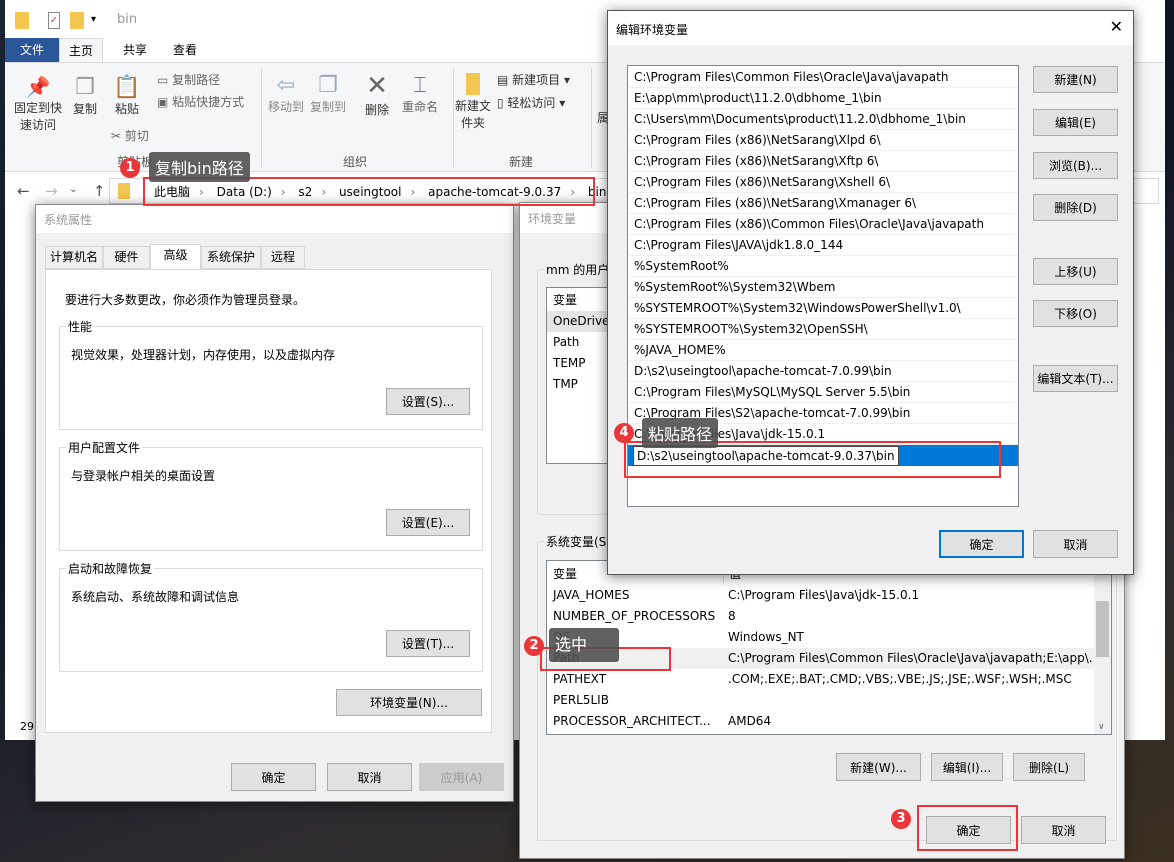 The height and width of the screenshot is (862, 1174). What do you see at coordinates (32, 50) in the screenshot?
I see `tab-file: 文件` at bounding box center [32, 50].